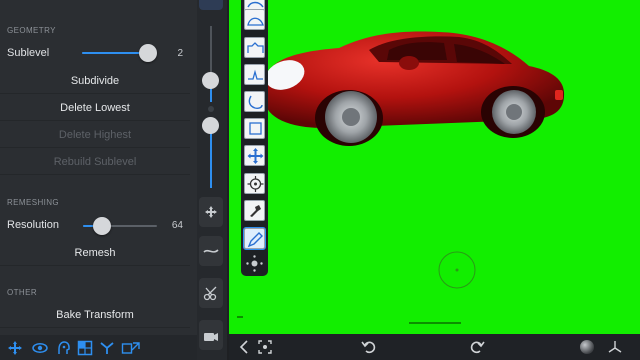  I want to click on radius-slider-knob, so click(210, 80).